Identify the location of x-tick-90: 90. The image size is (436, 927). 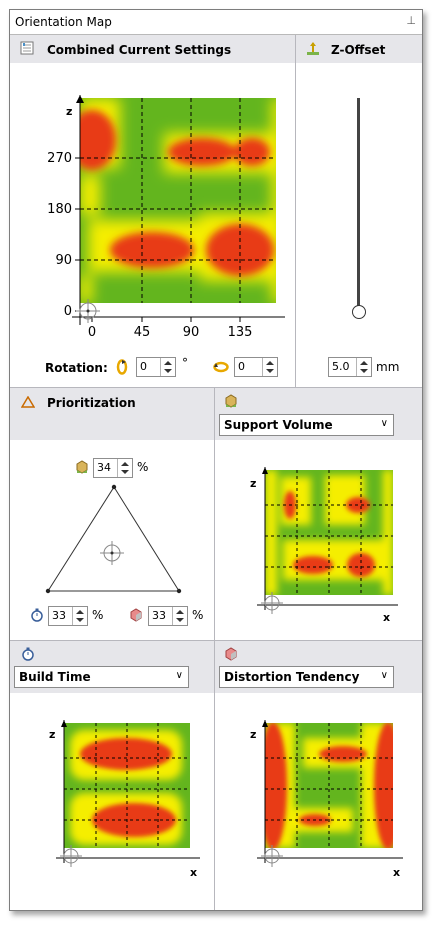
(191, 332).